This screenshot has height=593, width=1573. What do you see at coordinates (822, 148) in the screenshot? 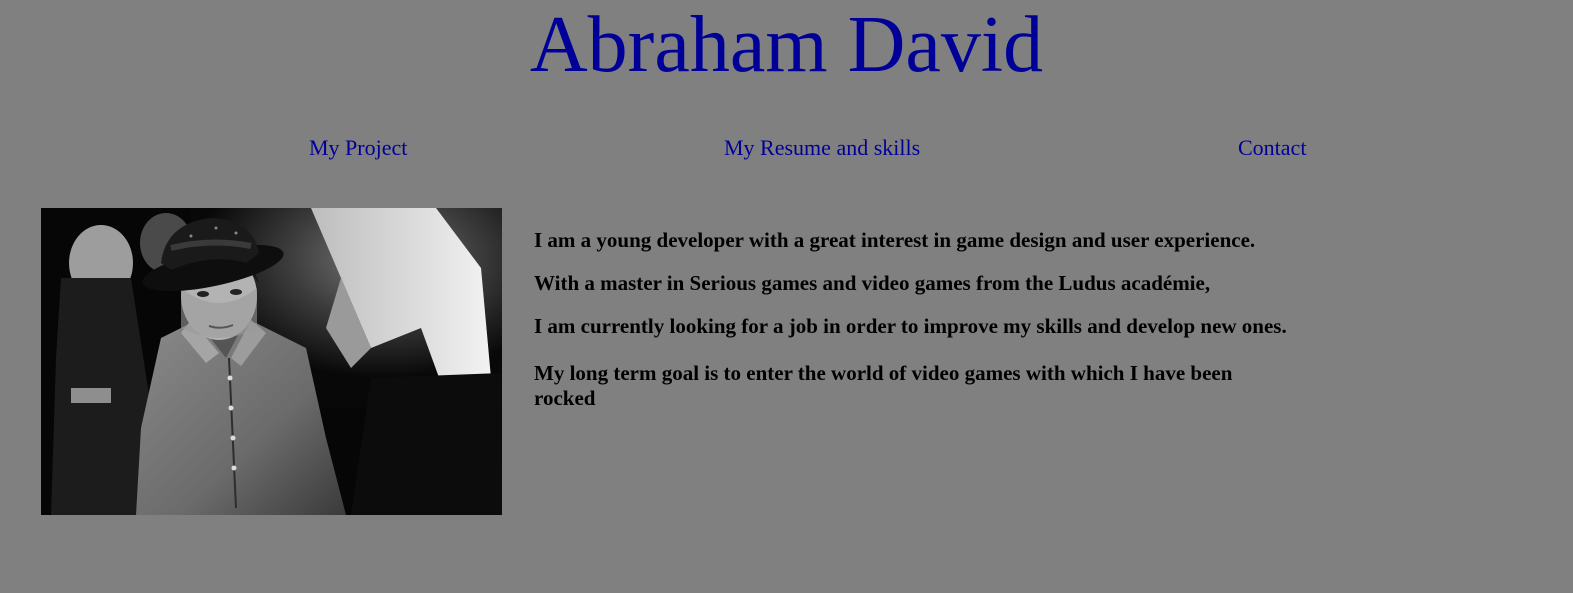
I see `nav-link-resume-and-skills: My Resume and skills` at bounding box center [822, 148].